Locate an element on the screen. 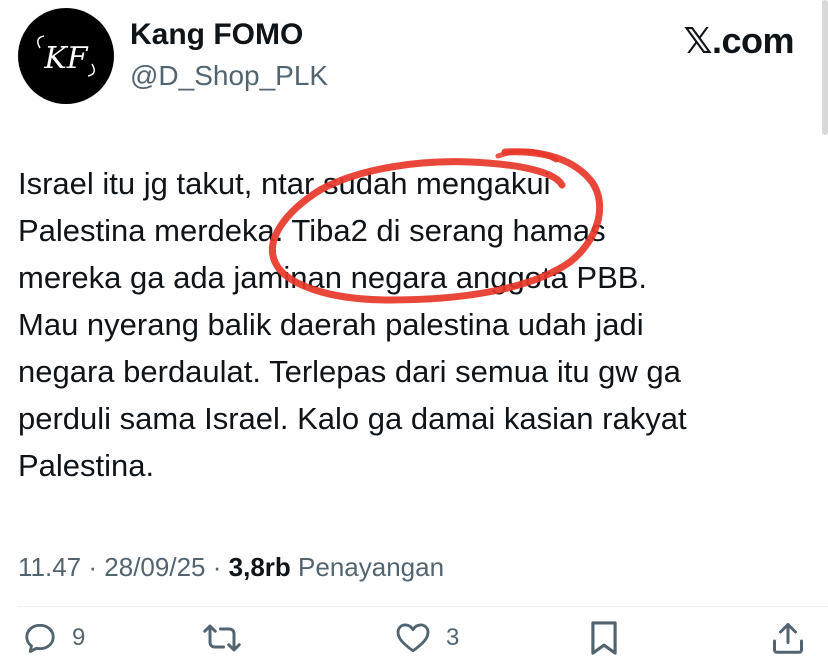 This screenshot has height=672, width=828. tweet-line: Palestina merdeka. Tiba2 di serang hamas is located at coordinates (312, 230).